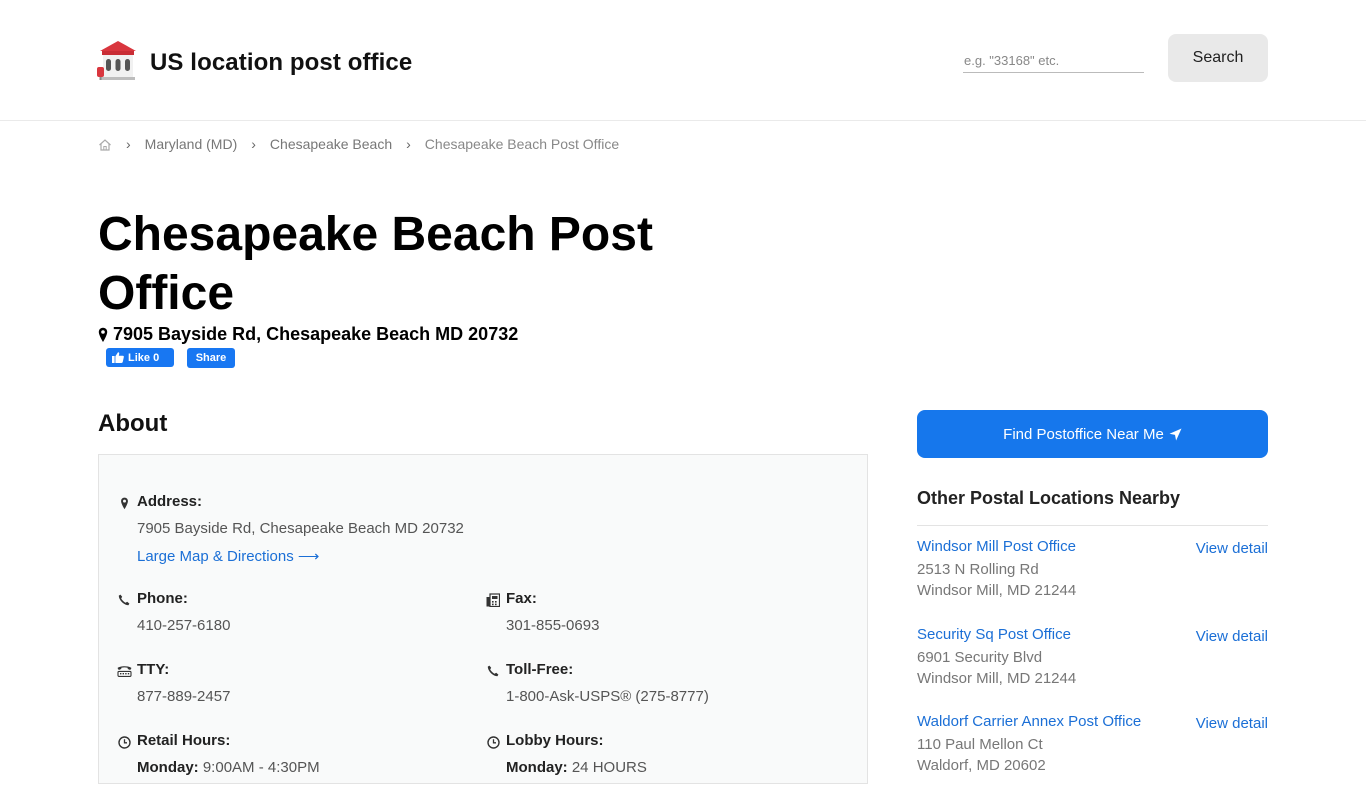 Image resolution: width=1366 pixels, height=793 pixels. What do you see at coordinates (153, 669) in the screenshot?
I see `tty-label: TTY:` at bounding box center [153, 669].